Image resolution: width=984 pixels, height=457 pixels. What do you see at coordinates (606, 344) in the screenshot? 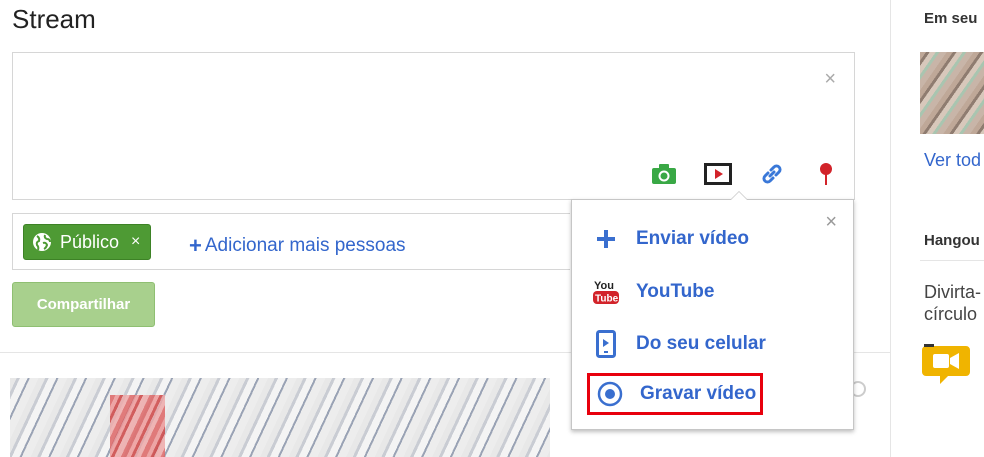
I see `phone-icon` at bounding box center [606, 344].